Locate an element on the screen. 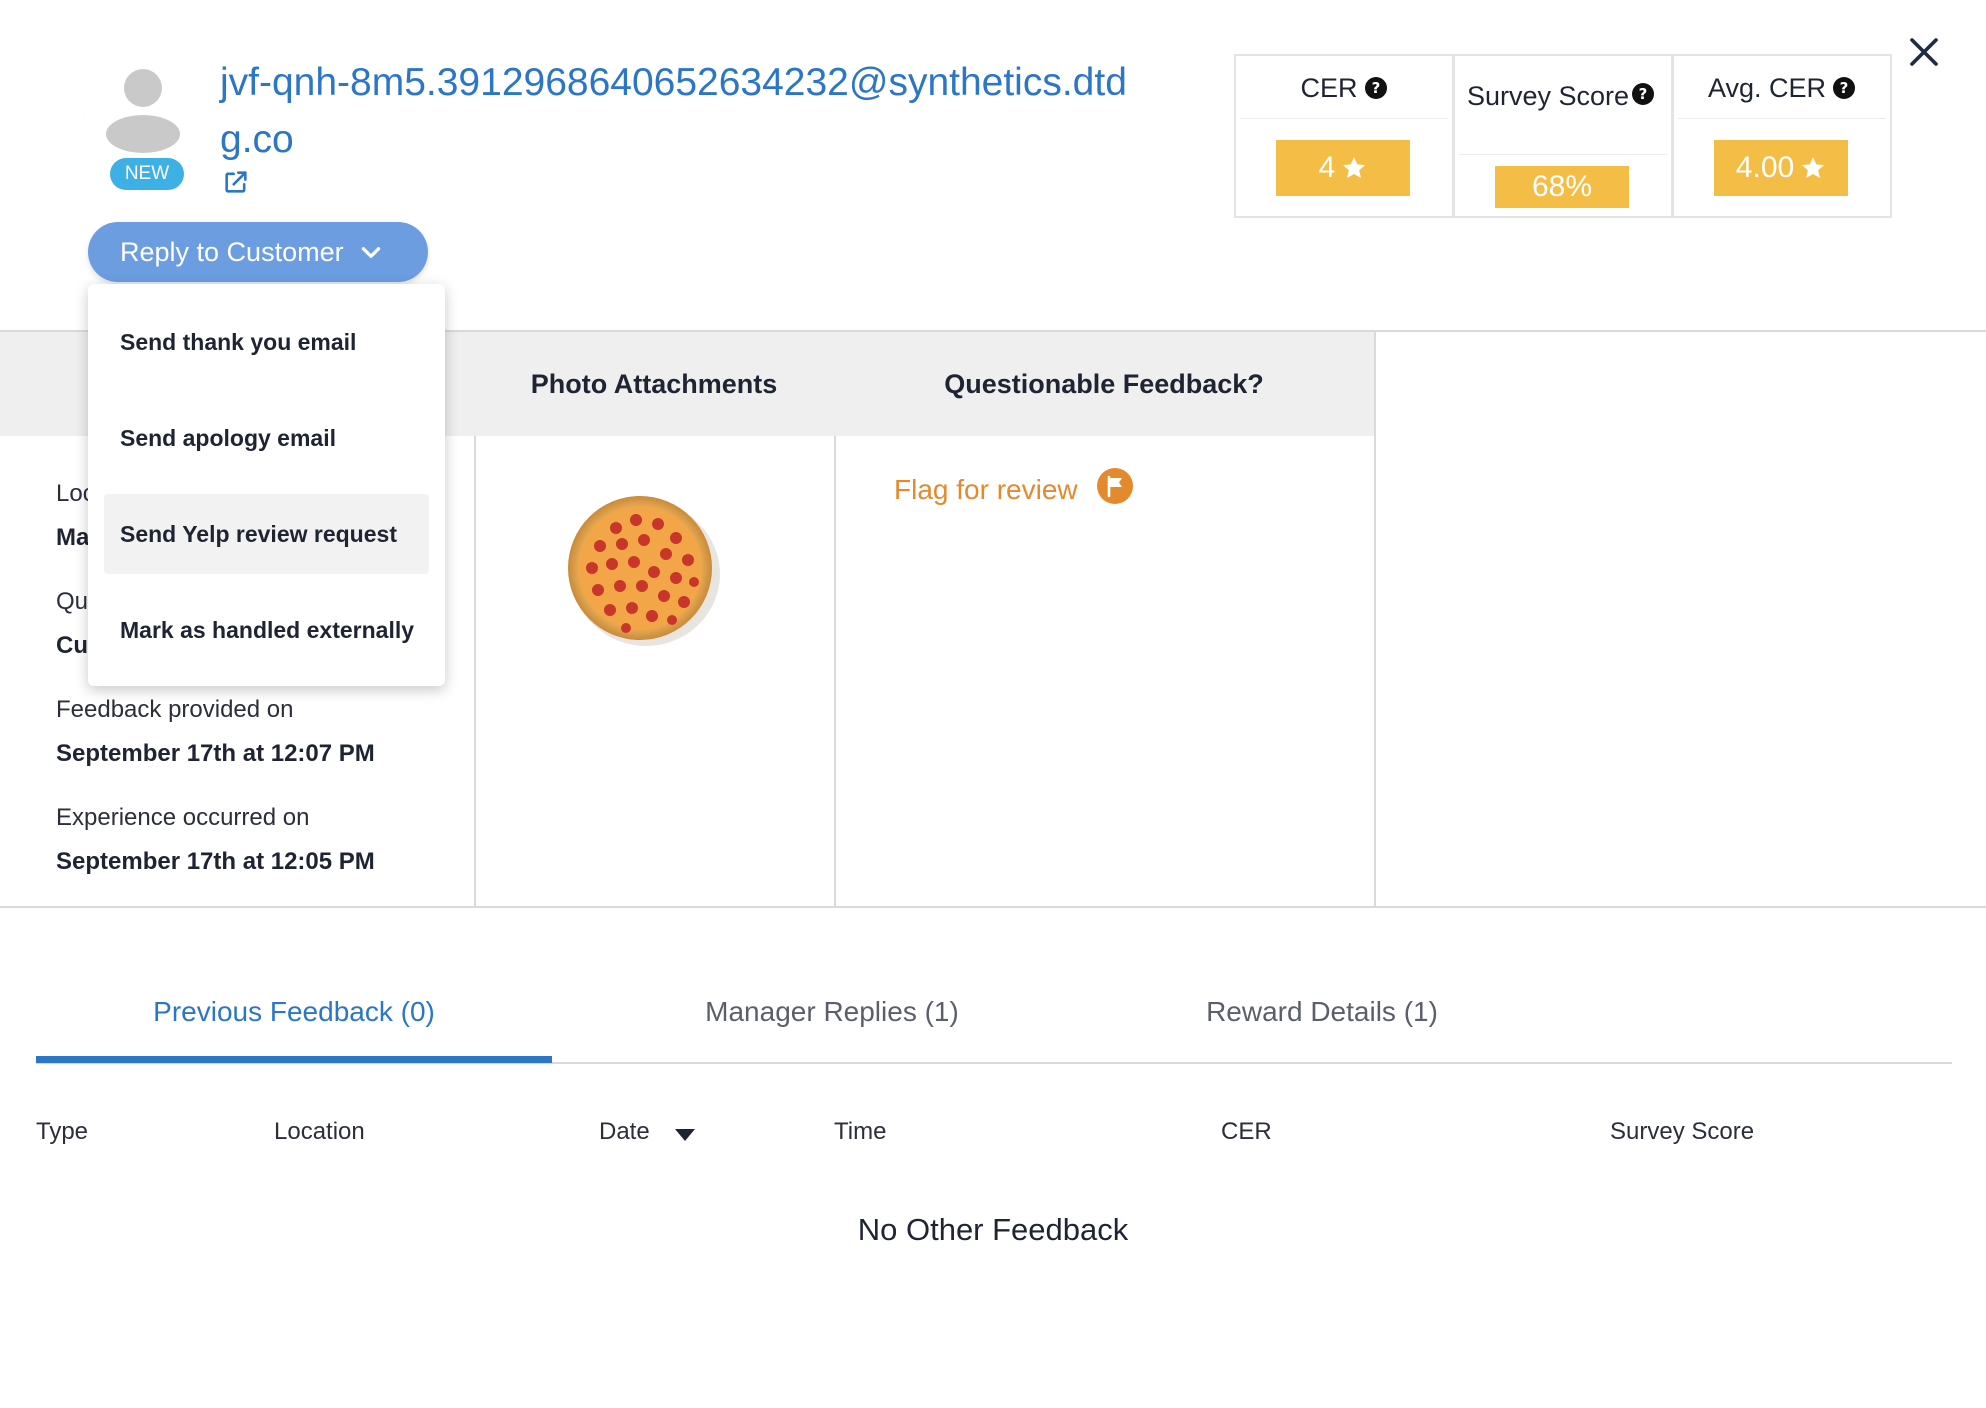  photo-attachments-header: Photo Attachments is located at coordinates (654, 384).